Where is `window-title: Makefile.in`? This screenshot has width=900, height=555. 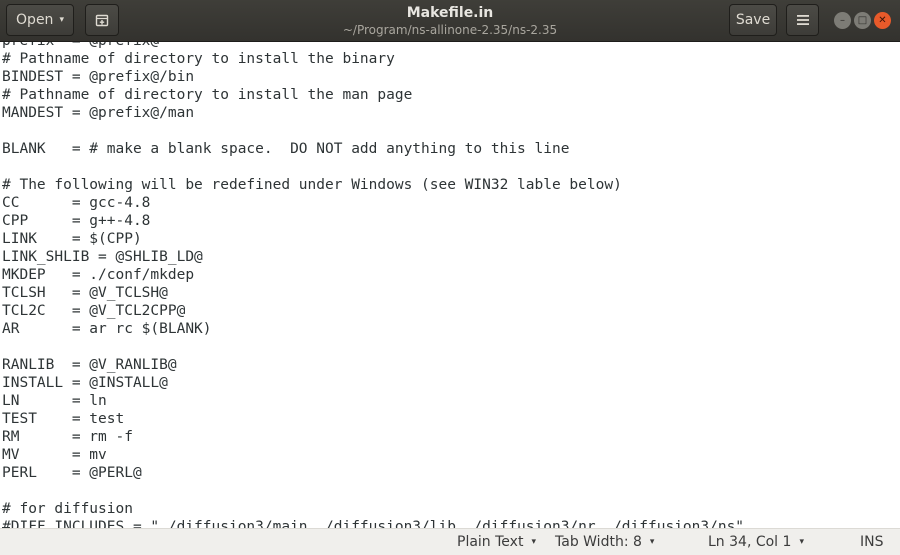 window-title: Makefile.in is located at coordinates (450, 13).